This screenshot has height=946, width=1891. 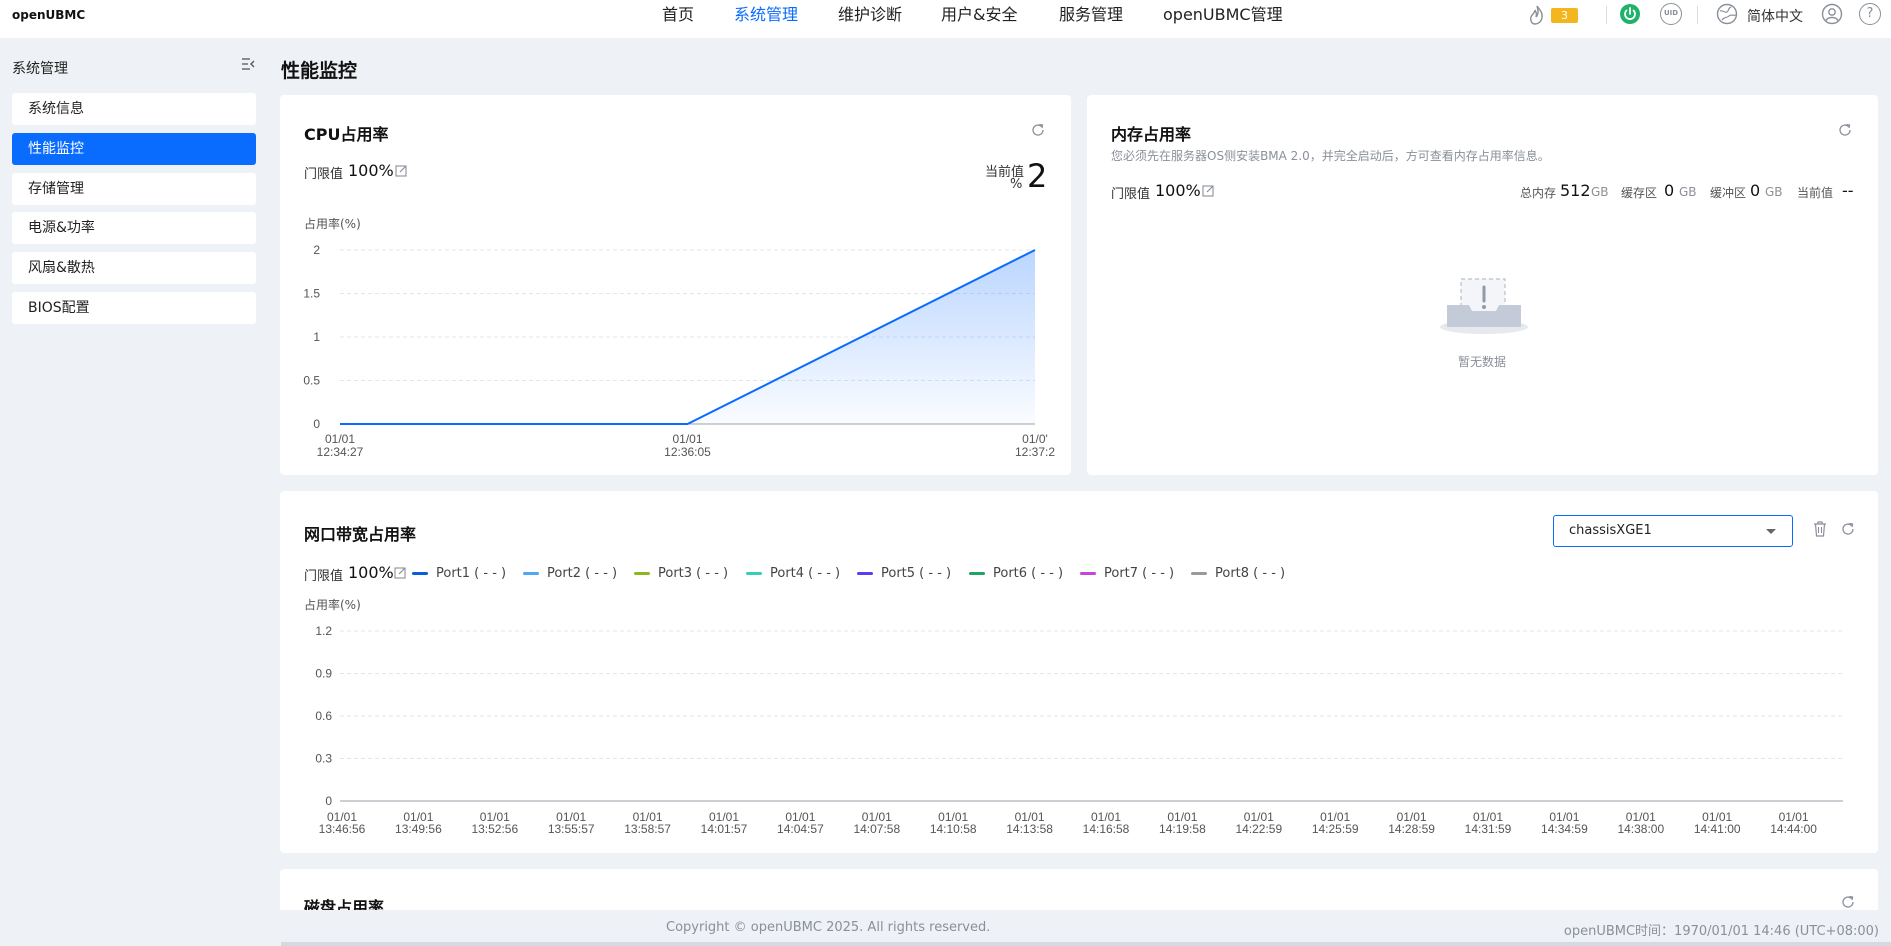 I want to click on legend-label: Port6 ( - - ), so click(x=1028, y=573).